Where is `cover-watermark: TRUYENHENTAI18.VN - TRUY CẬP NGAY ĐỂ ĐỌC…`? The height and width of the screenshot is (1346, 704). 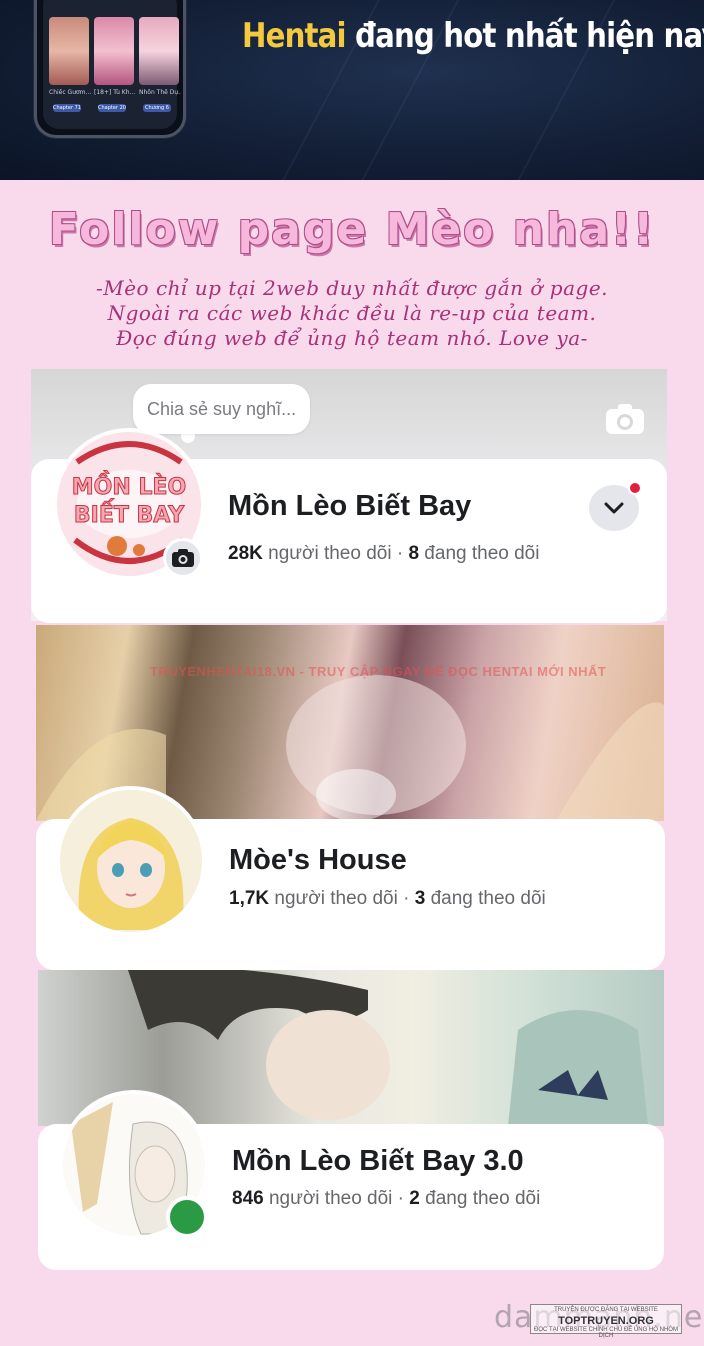 cover-watermark: TRUYENHENTAI18.VN - TRUY CẬP NGAY ĐỂ ĐỌC… is located at coordinates (378, 671).